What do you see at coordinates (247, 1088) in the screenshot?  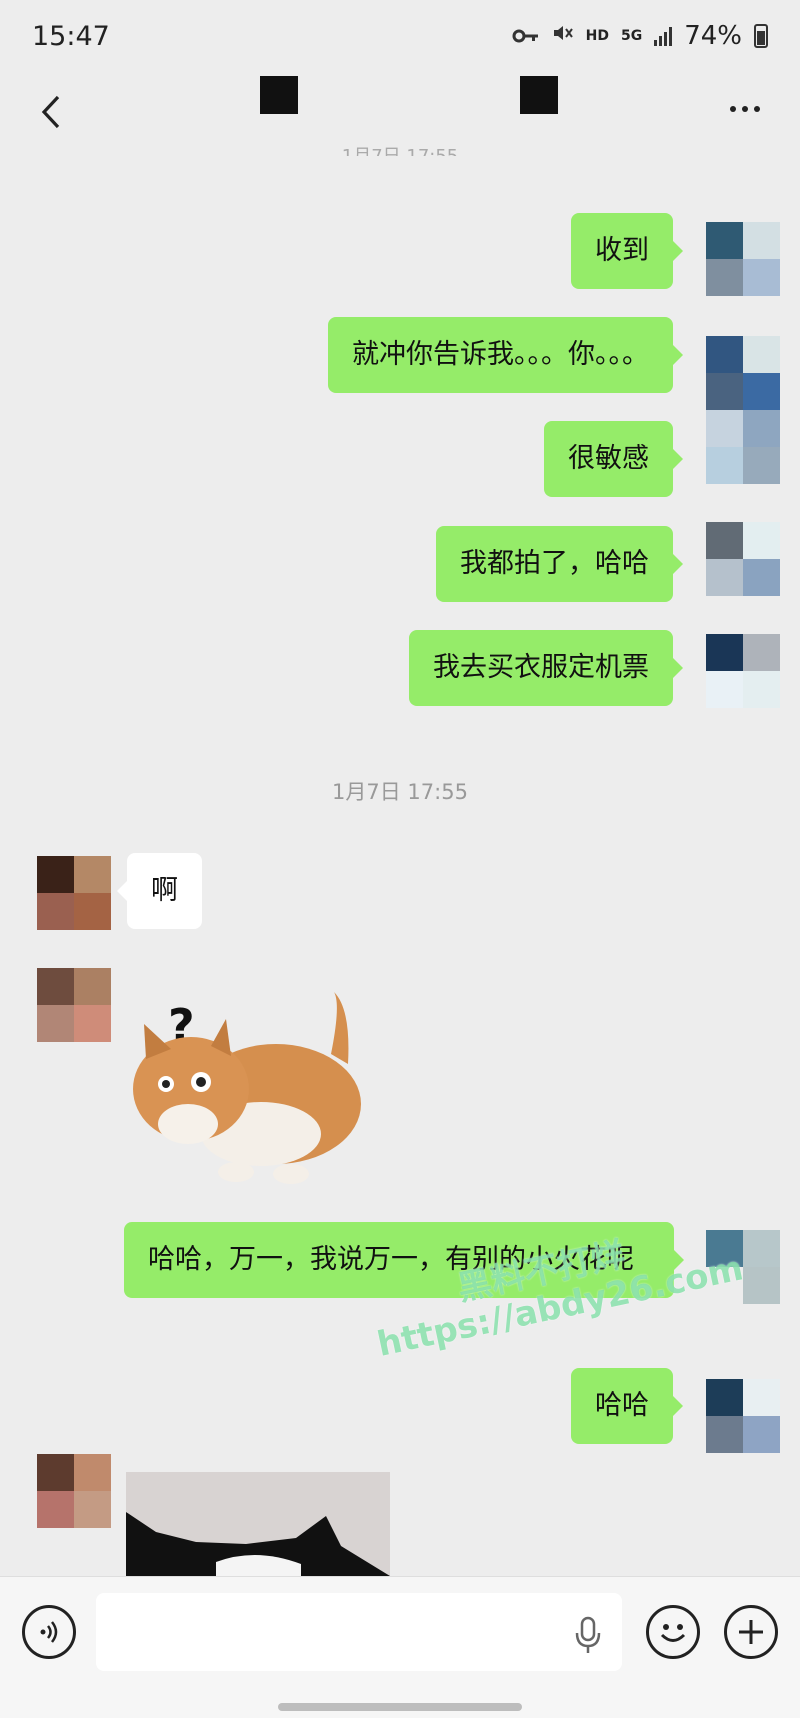 I see `cat-icon: ?` at bounding box center [247, 1088].